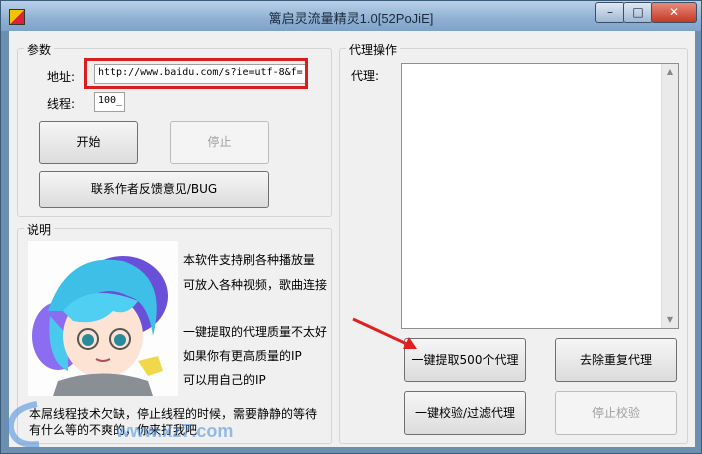 The width and height of the screenshot is (702, 454). Describe the element at coordinates (103, 318) in the screenshot. I see `anime-avatar-image` at that location.